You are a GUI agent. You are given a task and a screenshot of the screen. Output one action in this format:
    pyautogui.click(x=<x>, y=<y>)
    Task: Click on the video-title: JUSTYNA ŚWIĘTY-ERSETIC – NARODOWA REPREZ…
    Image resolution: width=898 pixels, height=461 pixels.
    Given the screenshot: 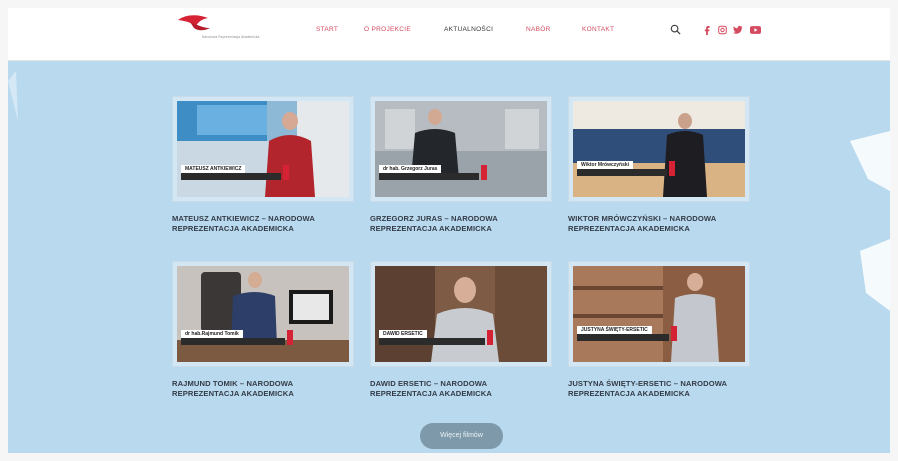 What is the action you would take?
    pyautogui.click(x=658, y=389)
    